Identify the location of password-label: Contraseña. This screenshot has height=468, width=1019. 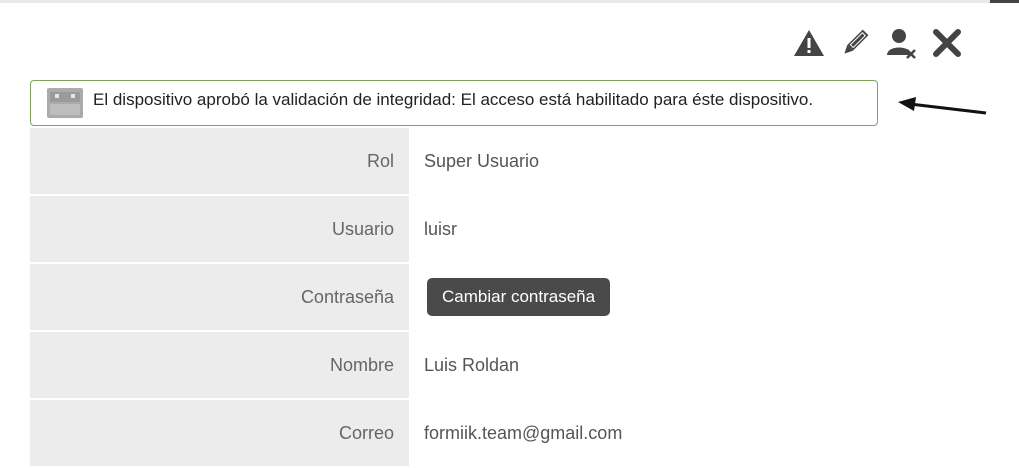
(219, 297).